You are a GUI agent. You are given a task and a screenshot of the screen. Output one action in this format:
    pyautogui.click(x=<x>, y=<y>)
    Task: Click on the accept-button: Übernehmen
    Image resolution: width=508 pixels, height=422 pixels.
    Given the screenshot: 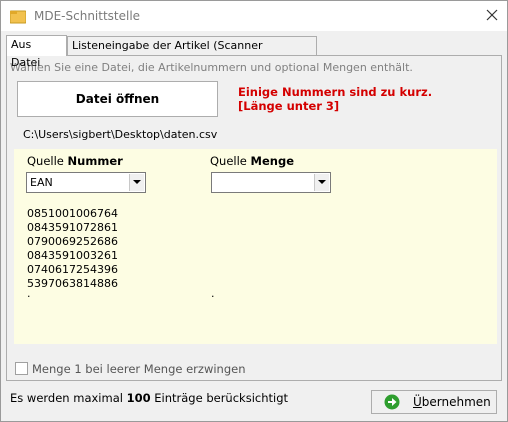 What is the action you would take?
    pyautogui.click(x=434, y=402)
    